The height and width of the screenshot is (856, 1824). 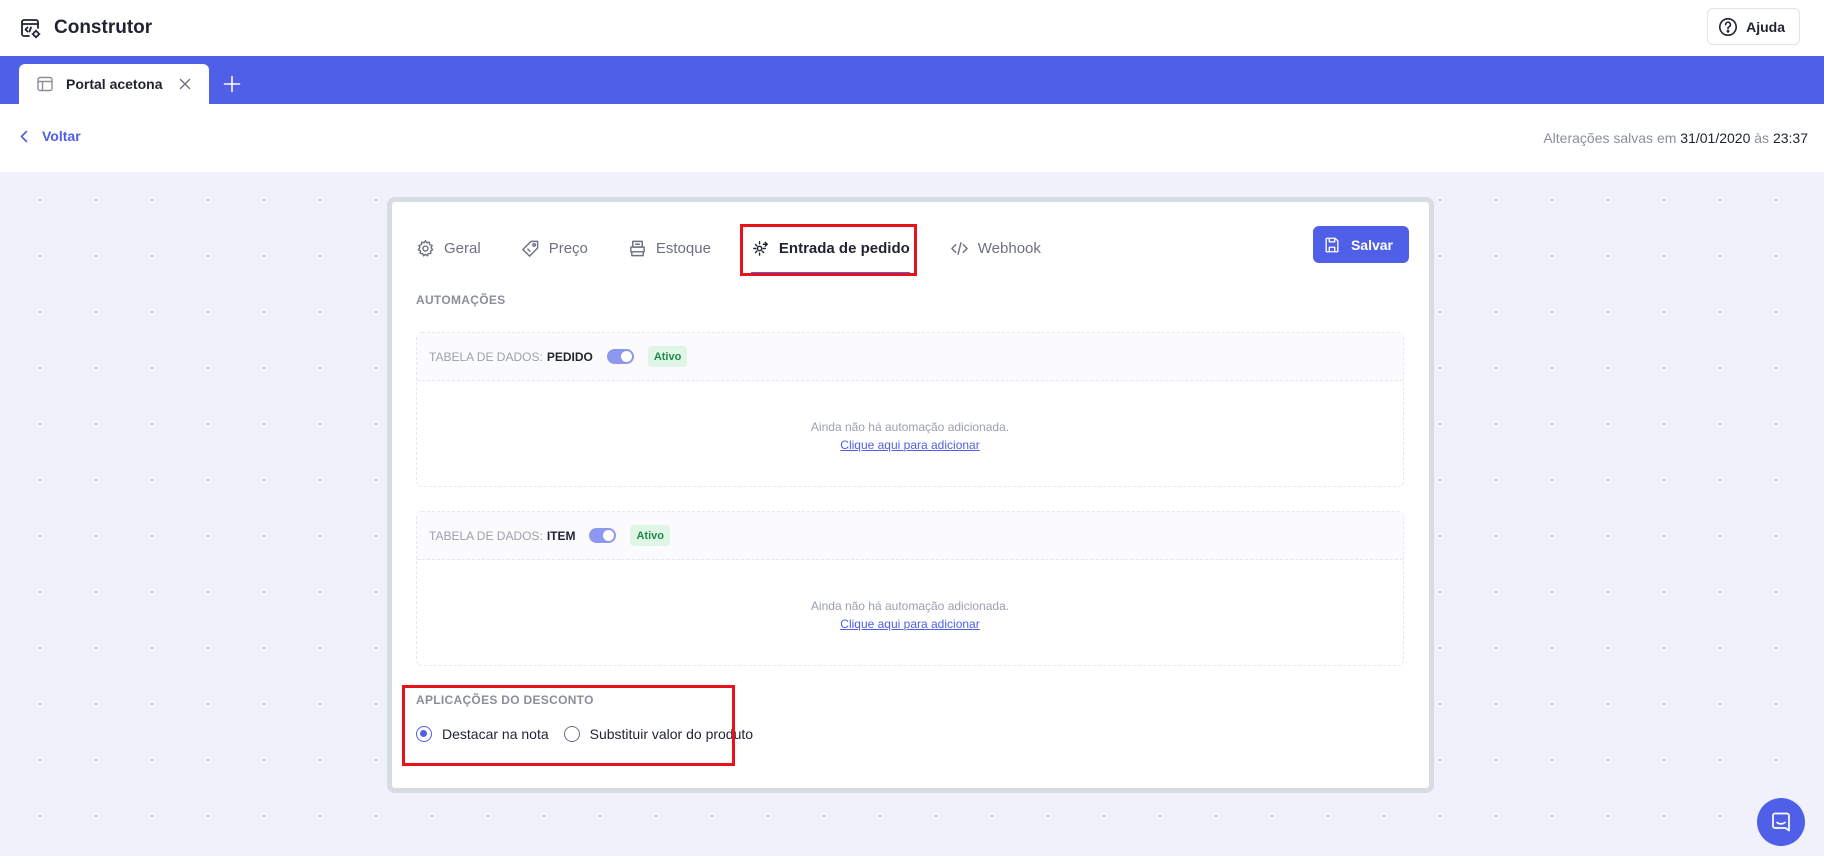 I want to click on plus-icon, so click(x=232, y=84).